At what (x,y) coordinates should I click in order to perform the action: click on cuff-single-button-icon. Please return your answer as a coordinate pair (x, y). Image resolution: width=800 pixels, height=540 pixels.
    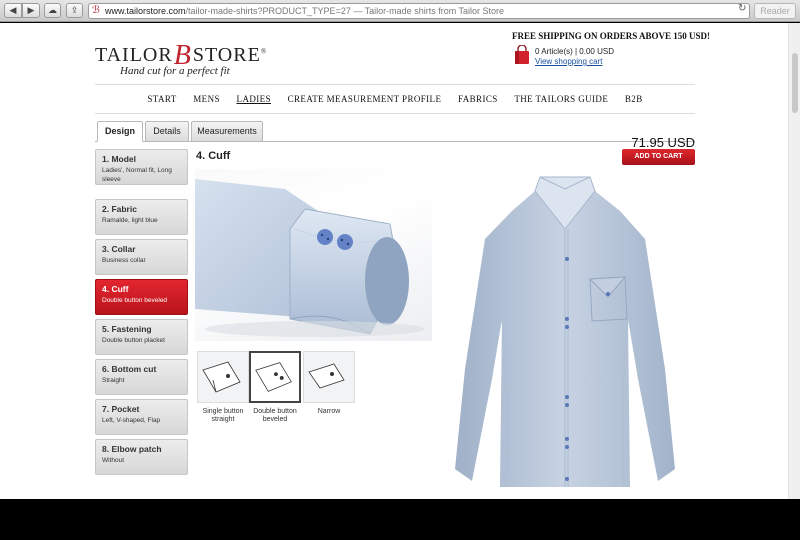
    Looking at the image, I should click on (221, 377).